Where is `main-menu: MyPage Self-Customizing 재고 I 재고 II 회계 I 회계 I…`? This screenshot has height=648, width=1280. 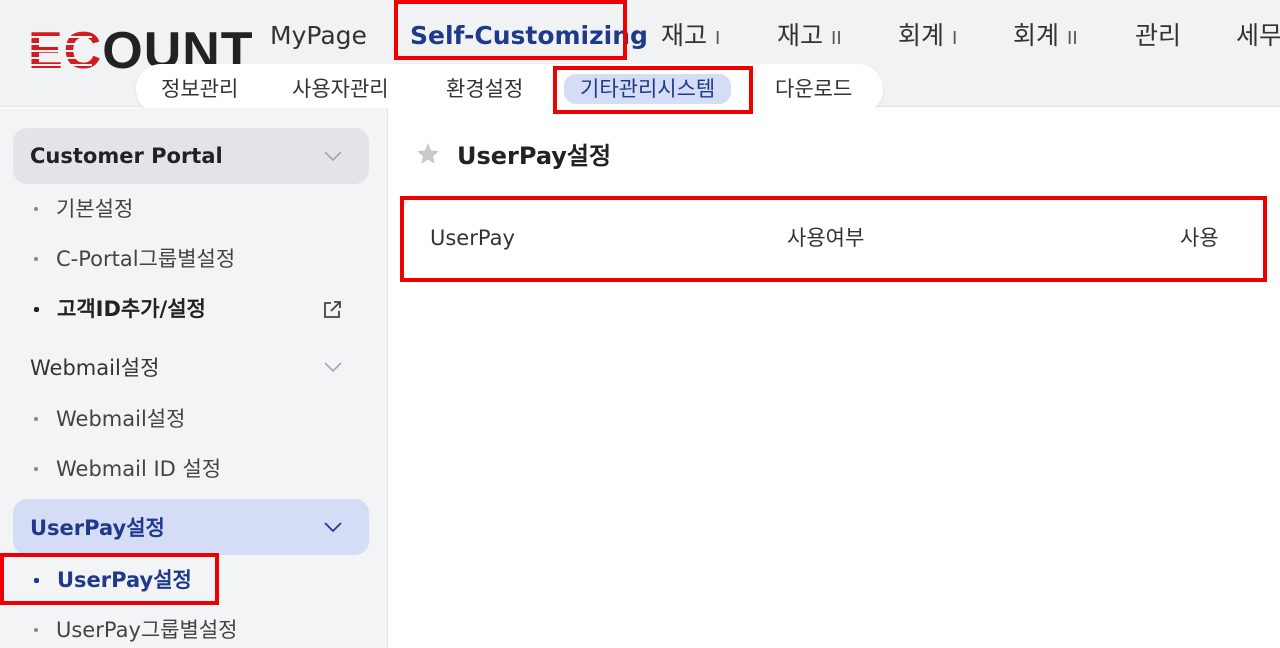 main-menu: MyPage Self-Customizing 재고 I 재고 II 회계 I 회계 I… is located at coordinates (640, 36).